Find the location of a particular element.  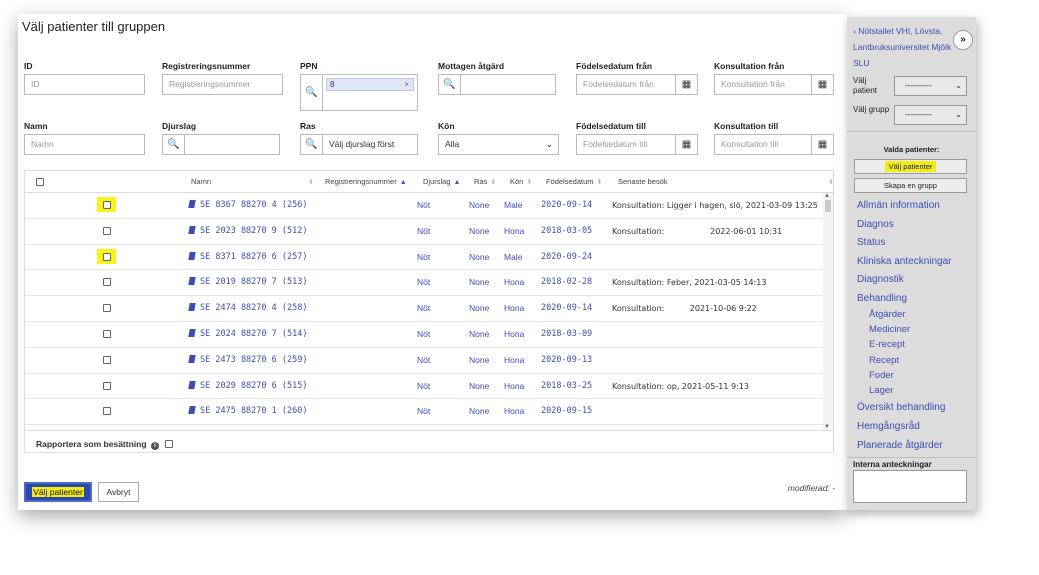

collapse-sidebar-button: » is located at coordinates (963, 40).